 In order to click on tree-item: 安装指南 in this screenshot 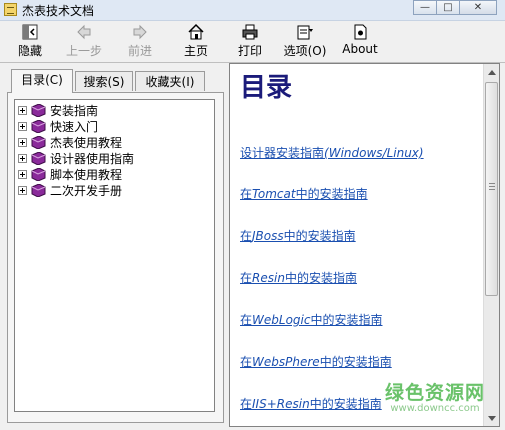, I will do `click(58, 110)`.